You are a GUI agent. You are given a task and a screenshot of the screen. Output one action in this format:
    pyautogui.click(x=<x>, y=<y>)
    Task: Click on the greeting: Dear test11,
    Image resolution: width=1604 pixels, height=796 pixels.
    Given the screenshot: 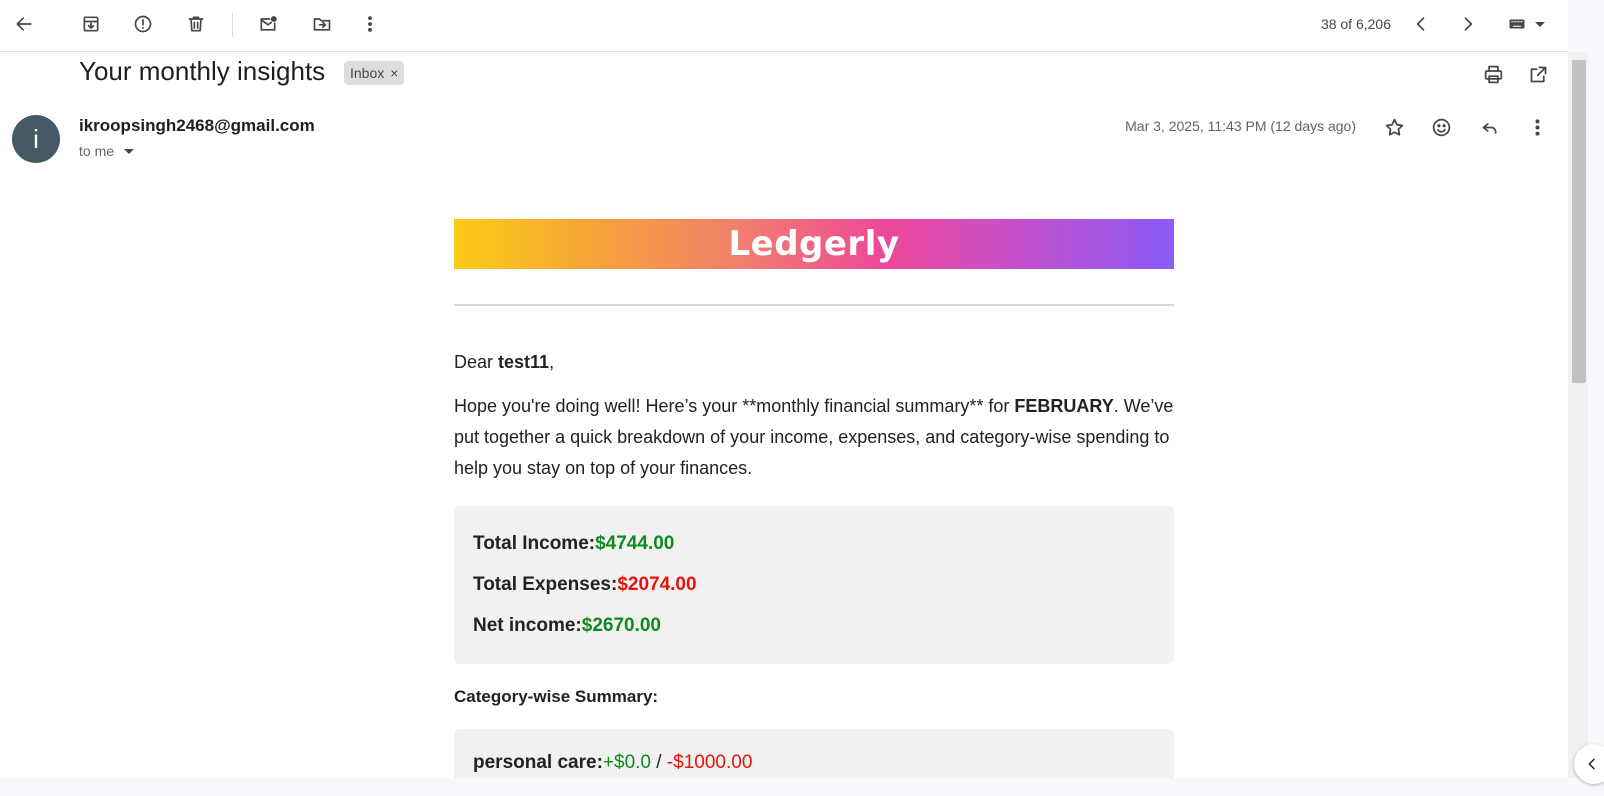 What is the action you would take?
    pyautogui.click(x=814, y=362)
    